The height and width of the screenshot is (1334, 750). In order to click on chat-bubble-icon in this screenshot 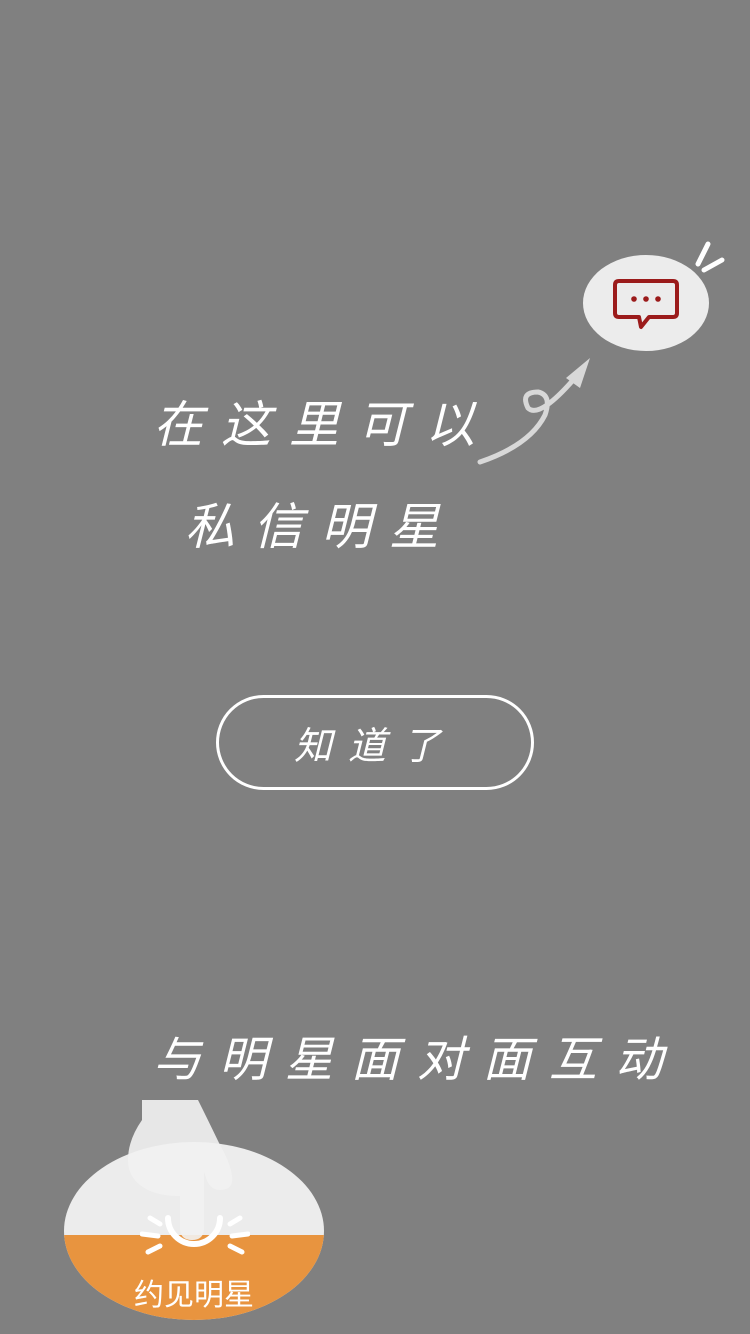, I will do `click(646, 305)`.